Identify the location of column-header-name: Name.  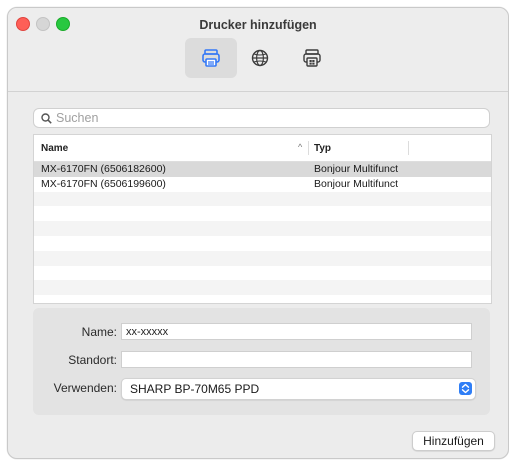
(54, 148).